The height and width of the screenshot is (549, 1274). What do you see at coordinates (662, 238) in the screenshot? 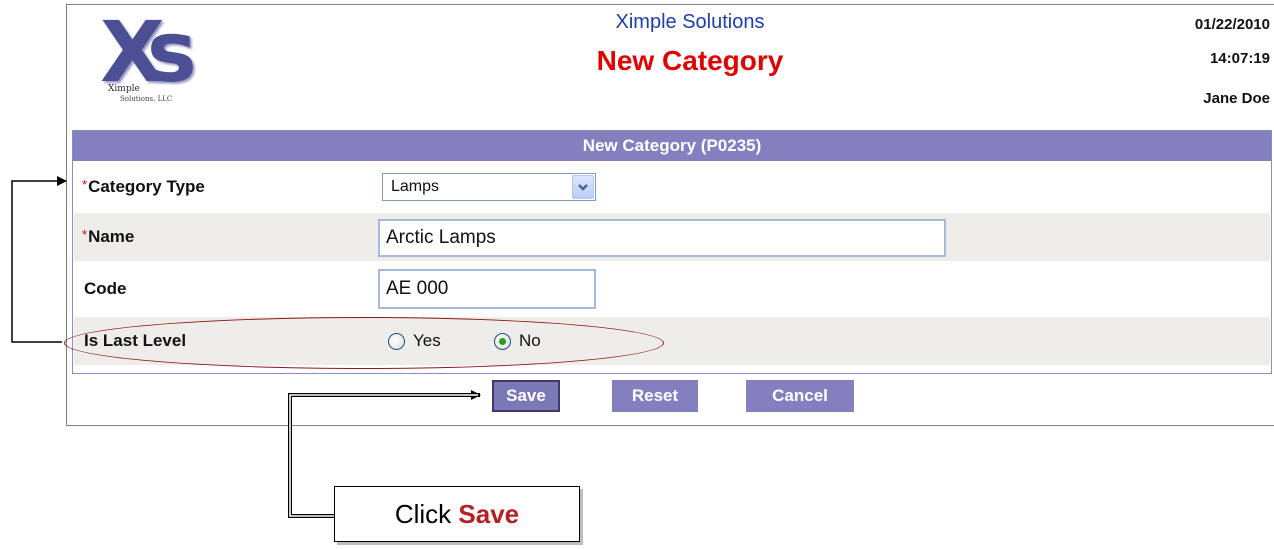
I see `name-input: Arctic Lamps` at bounding box center [662, 238].